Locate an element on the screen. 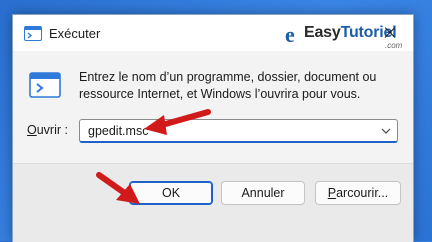  open-combobox-value: gpedit.msc is located at coordinates (118, 131).